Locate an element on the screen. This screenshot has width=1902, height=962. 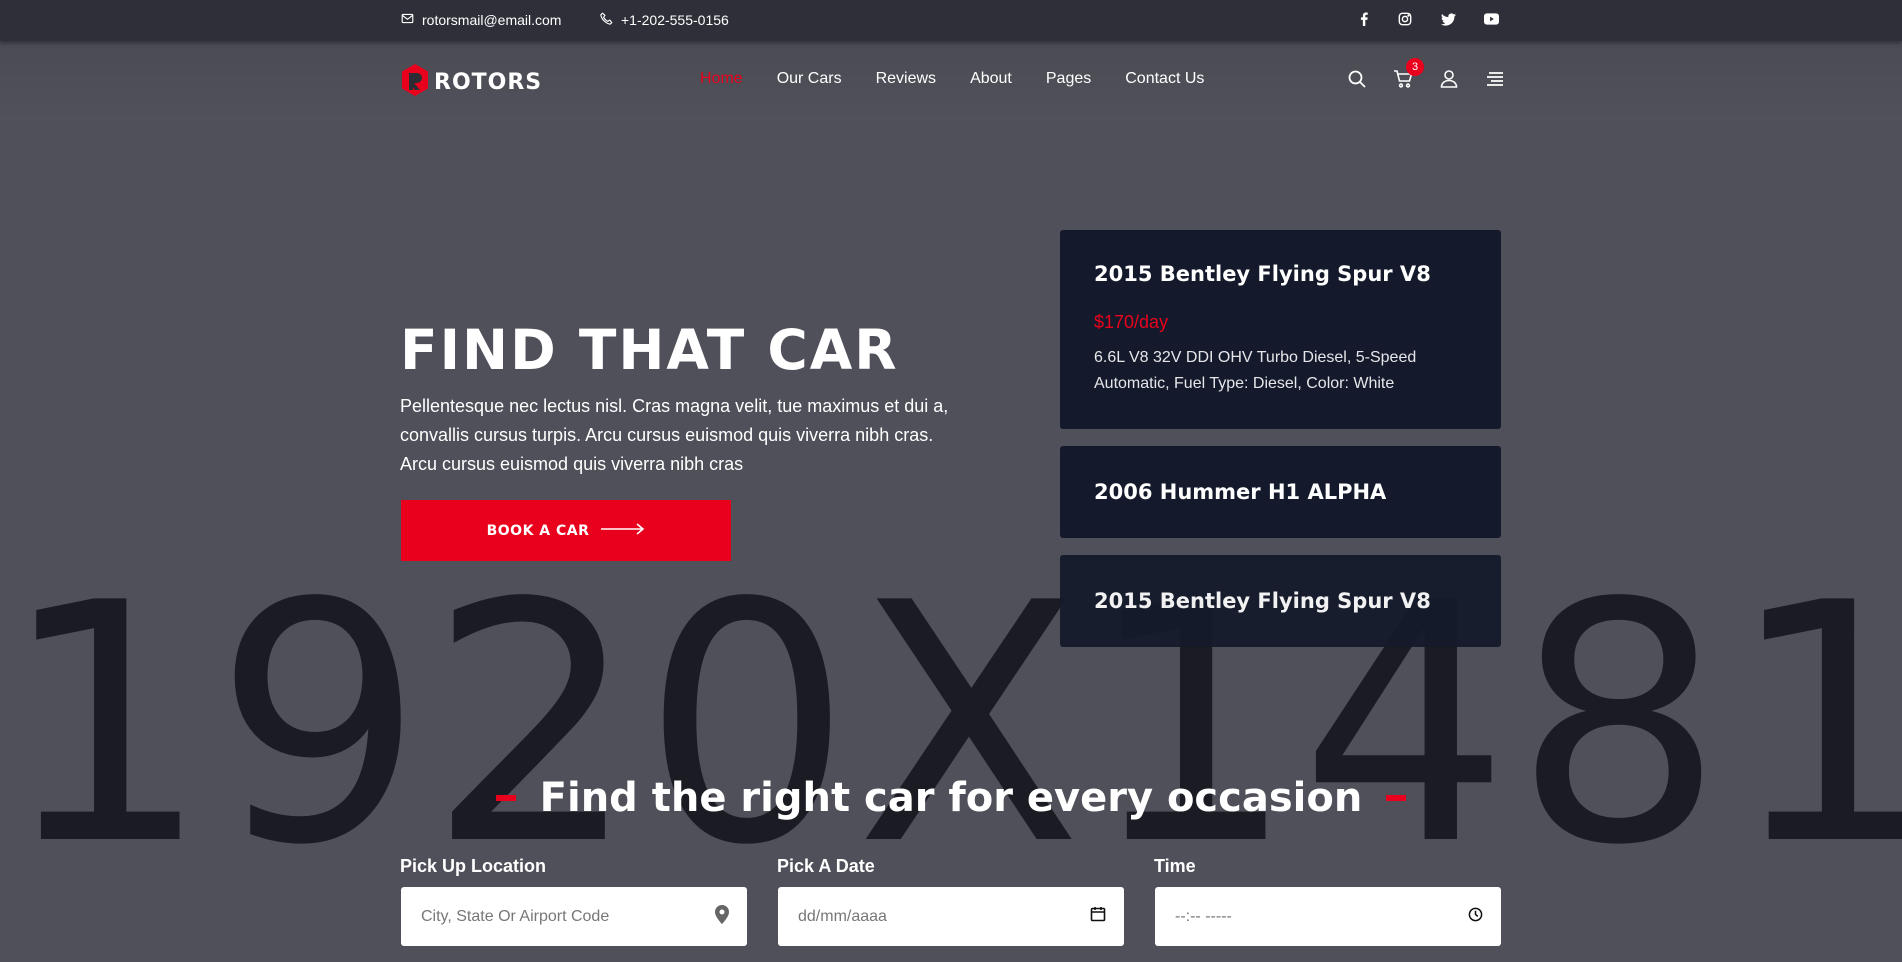
time-input: --:-- ----- is located at coordinates (1328, 916).